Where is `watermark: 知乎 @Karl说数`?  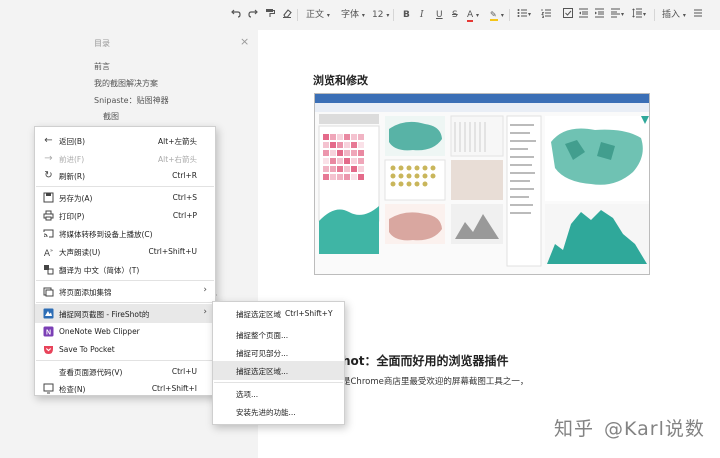 watermark: 知乎 @Karl说数 is located at coordinates (629, 427).